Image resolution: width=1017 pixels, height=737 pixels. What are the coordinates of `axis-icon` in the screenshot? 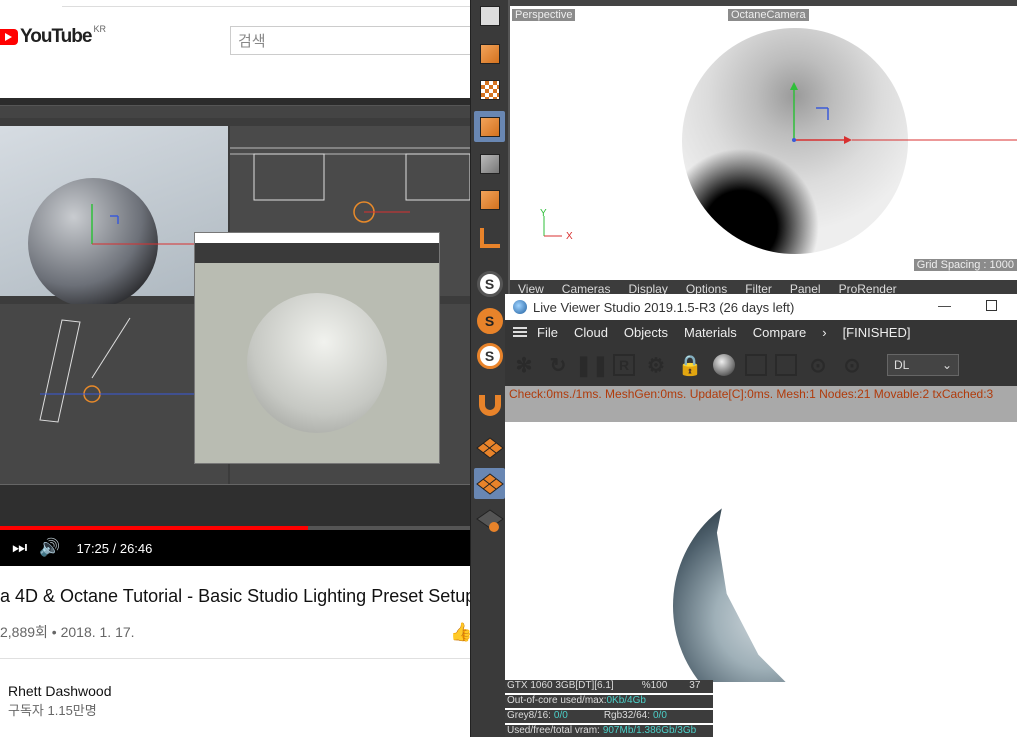 It's located at (489, 237).